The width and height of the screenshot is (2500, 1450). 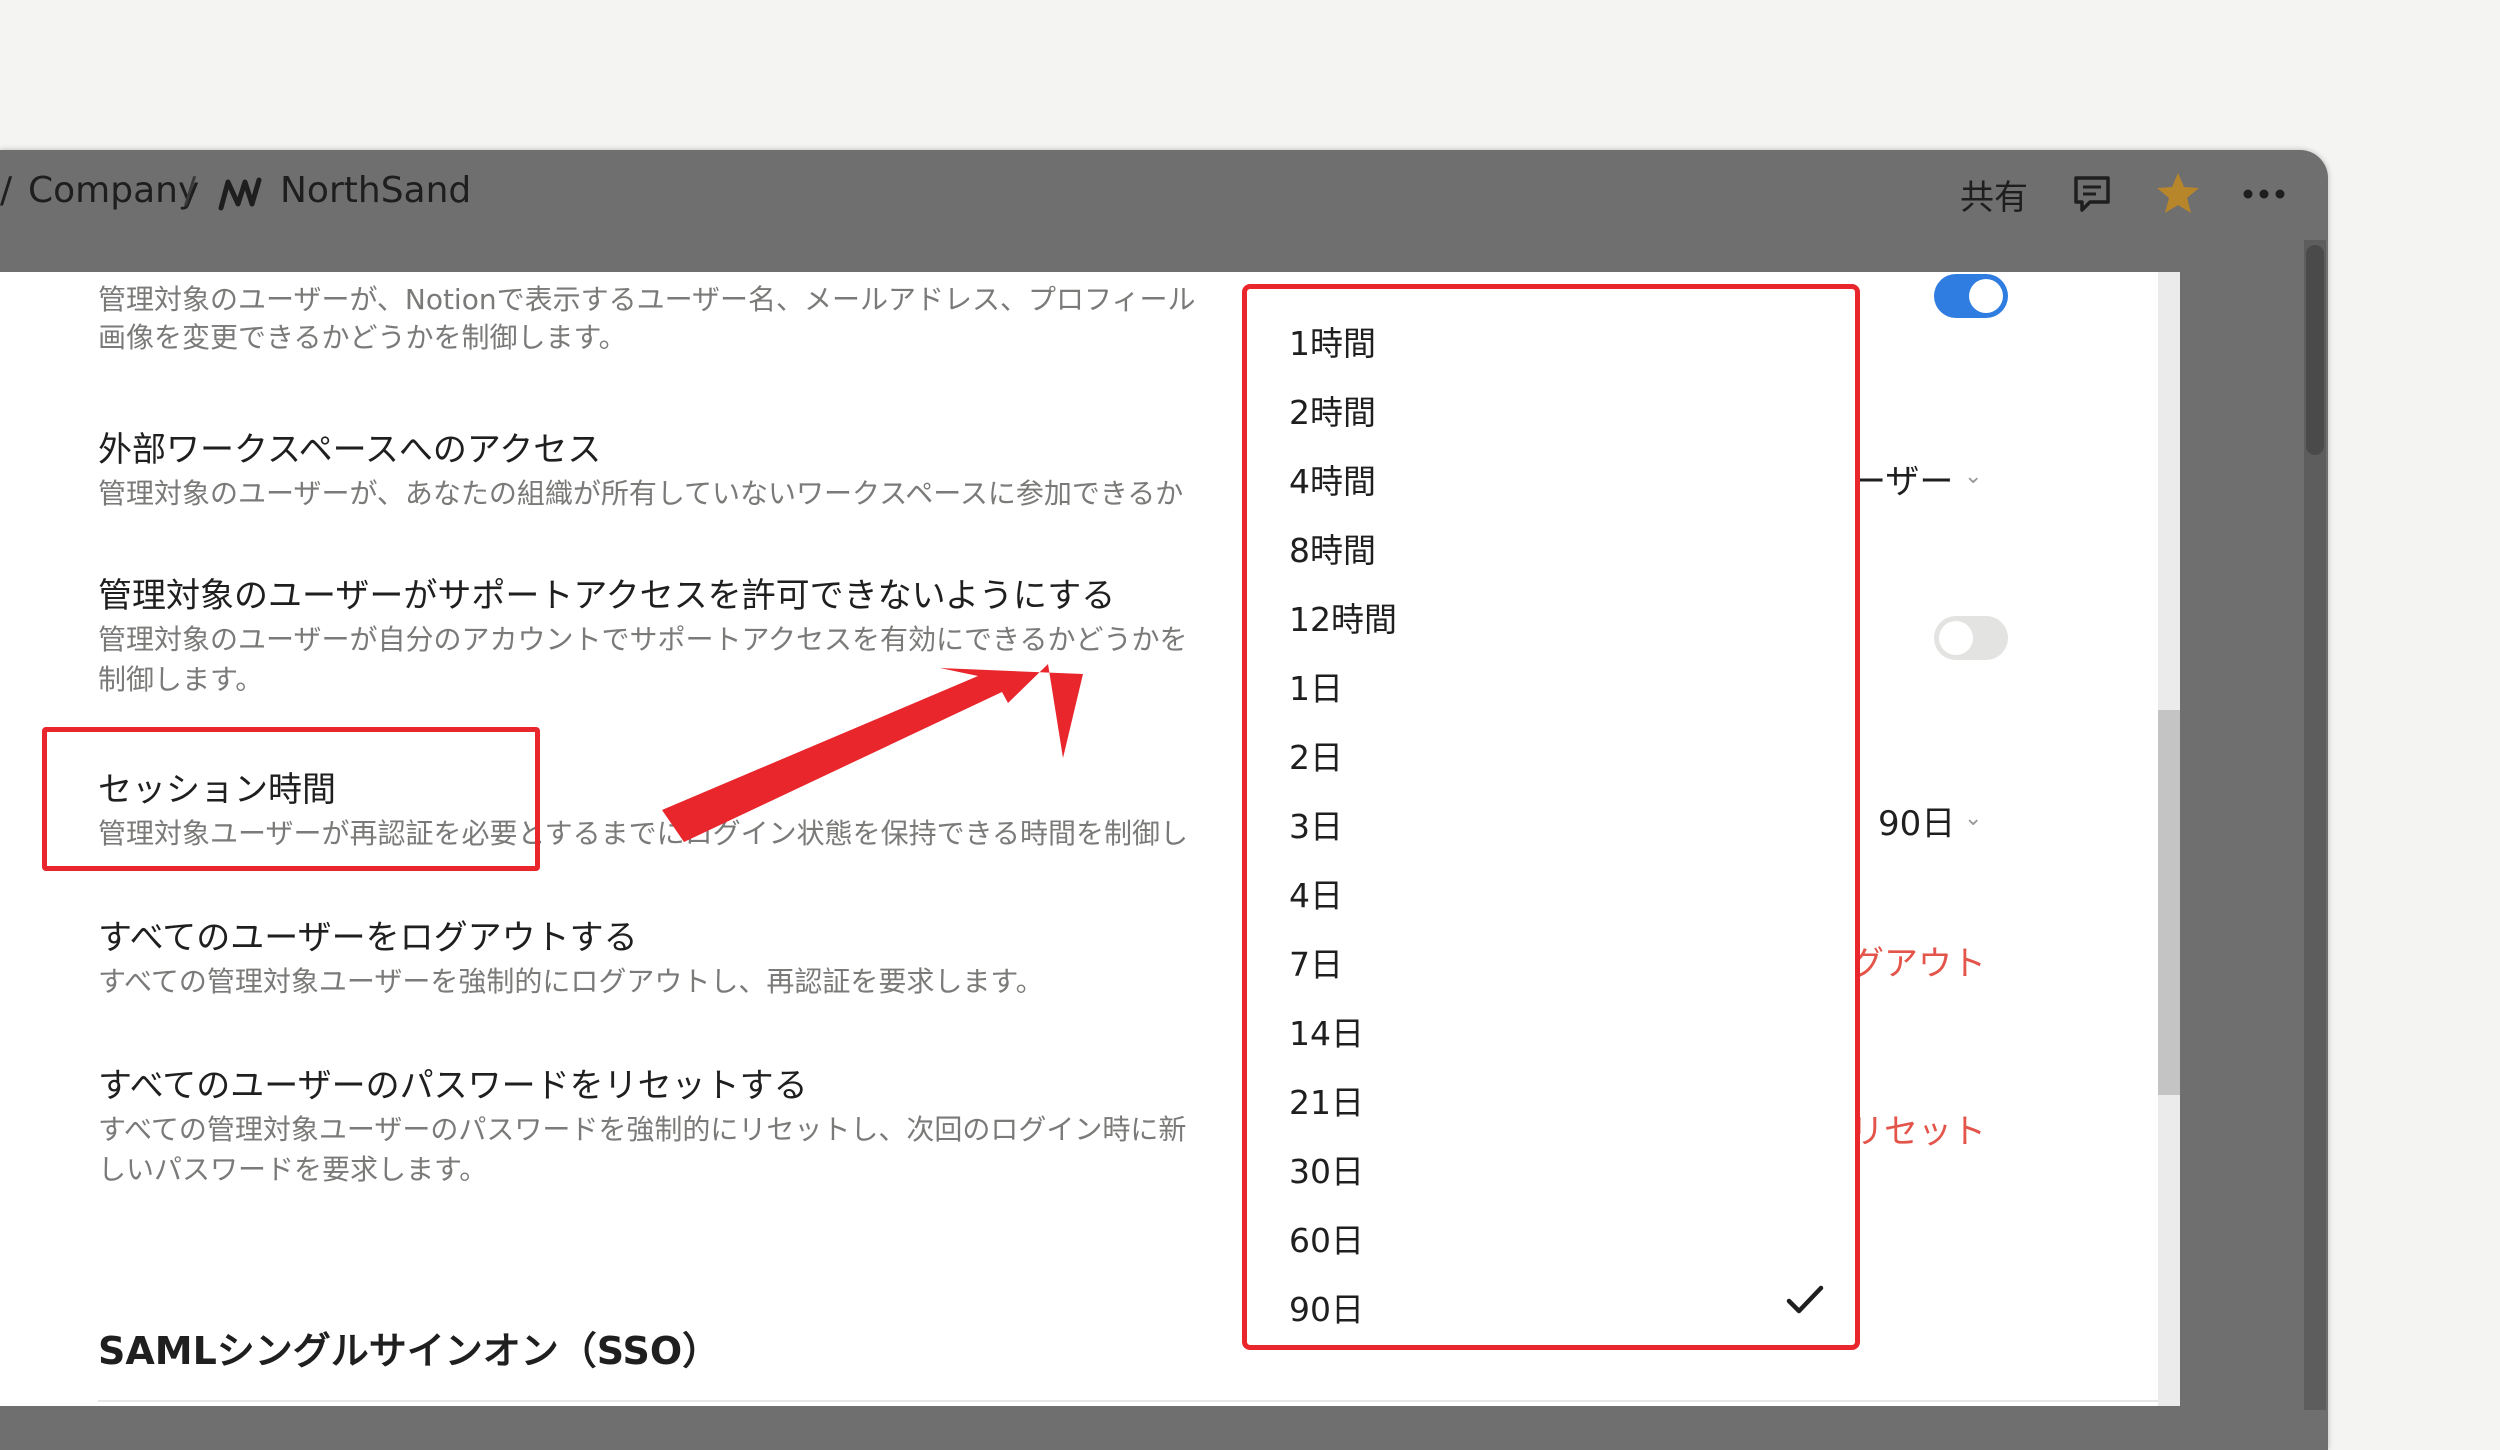 I want to click on breadcrumb-workspace: NorthSand, so click(x=375, y=190).